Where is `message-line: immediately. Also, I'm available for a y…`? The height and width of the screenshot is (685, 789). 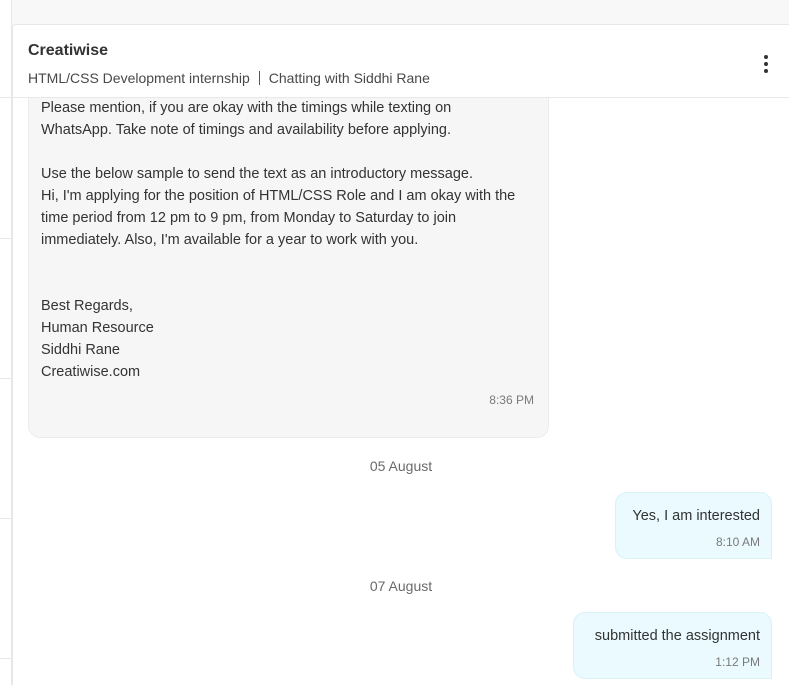
message-line: immediately. Also, I'm available for a y… is located at coordinates (230, 240).